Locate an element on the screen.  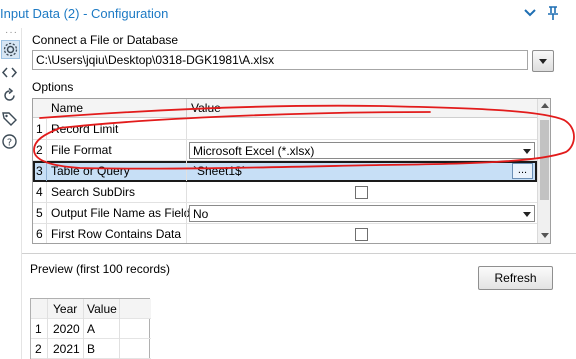
option-row-record-limit: 1 Record Limit is located at coordinates (285, 129).